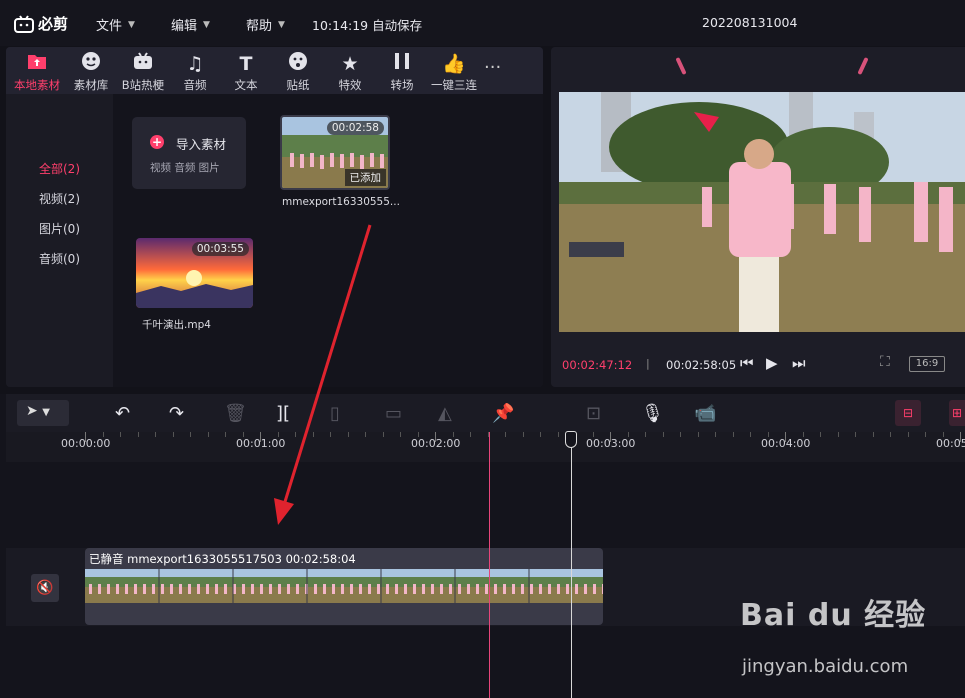  What do you see at coordinates (59, 258) in the screenshot?
I see `category-audio: 音频(0)` at bounding box center [59, 258].